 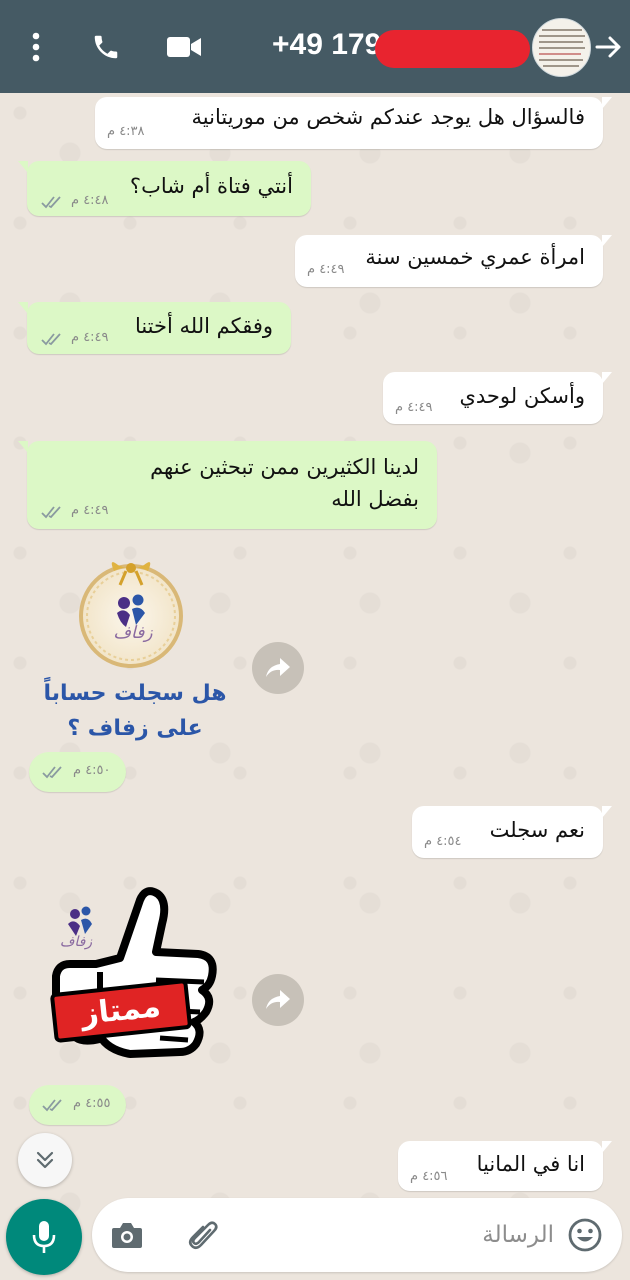 I want to click on outgoing-message: وفقكم الله أختنا ٤:٤٩ م, so click(x=154, y=328).